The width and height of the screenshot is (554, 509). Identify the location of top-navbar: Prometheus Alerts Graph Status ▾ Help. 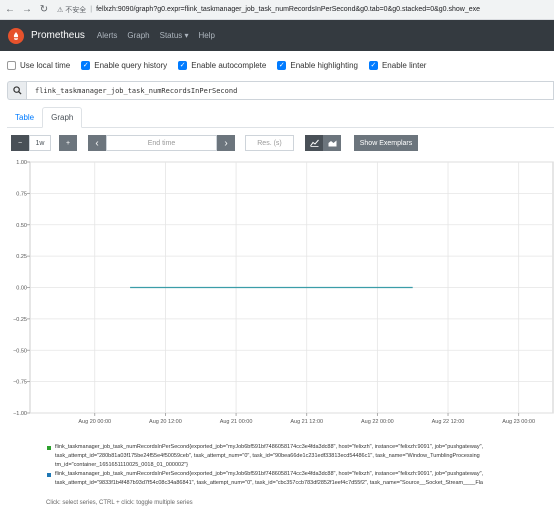
(277, 35).